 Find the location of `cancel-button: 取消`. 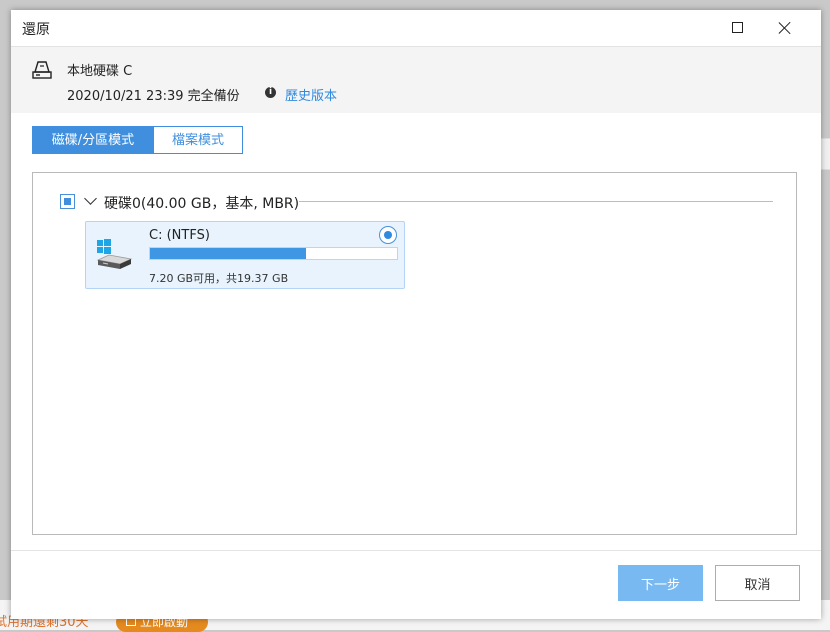

cancel-button: 取消 is located at coordinates (757, 583).